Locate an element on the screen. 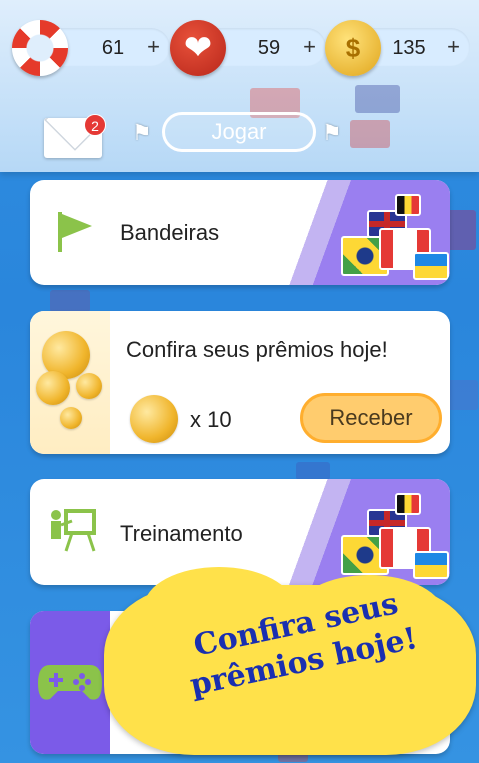  add-coins-button: + is located at coordinates (453, 47).